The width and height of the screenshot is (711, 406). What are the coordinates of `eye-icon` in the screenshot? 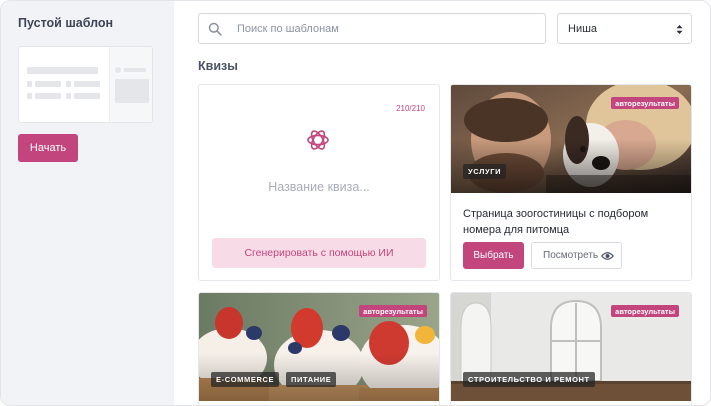 It's located at (607, 256).